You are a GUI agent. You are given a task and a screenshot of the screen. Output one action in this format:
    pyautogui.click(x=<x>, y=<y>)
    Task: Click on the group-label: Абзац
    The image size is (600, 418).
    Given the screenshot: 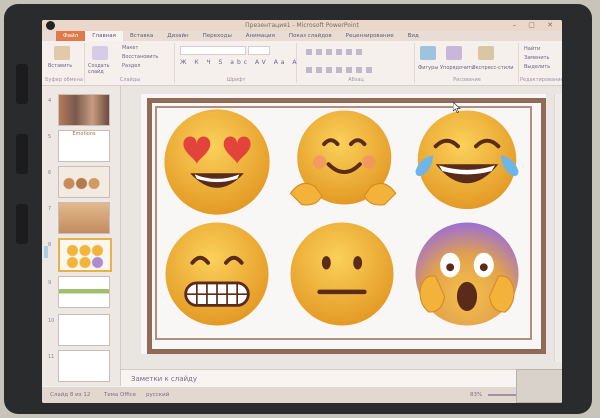 What is the action you would take?
    pyautogui.click(x=356, y=80)
    